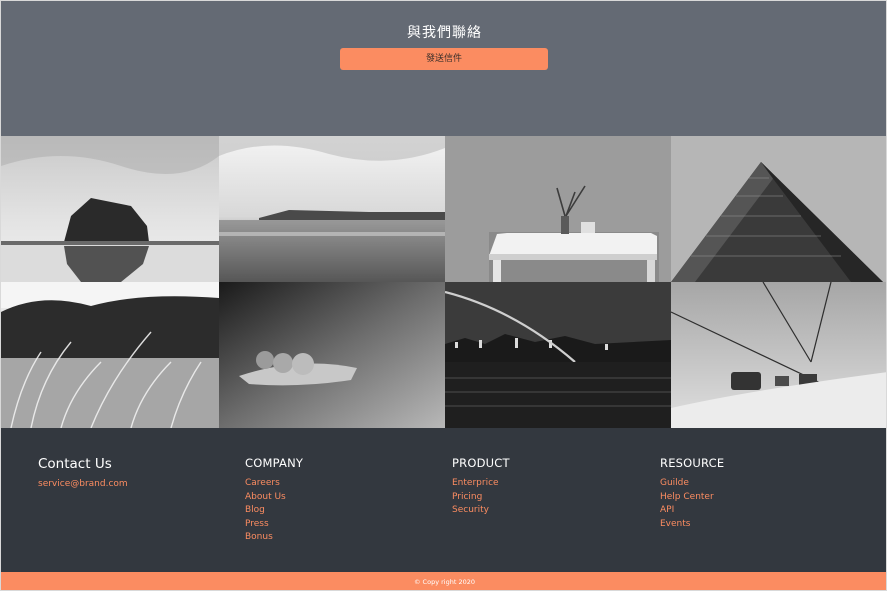  What do you see at coordinates (692, 498) in the screenshot?
I see `footer-link-help-center: Help Center` at bounding box center [692, 498].